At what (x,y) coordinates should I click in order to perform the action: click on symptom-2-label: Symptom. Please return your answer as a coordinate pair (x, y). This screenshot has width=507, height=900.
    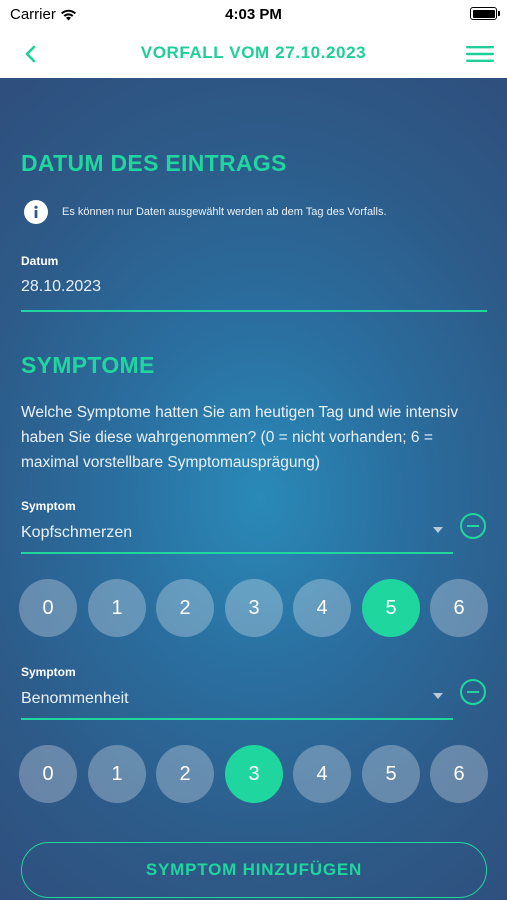
    Looking at the image, I should click on (48, 672).